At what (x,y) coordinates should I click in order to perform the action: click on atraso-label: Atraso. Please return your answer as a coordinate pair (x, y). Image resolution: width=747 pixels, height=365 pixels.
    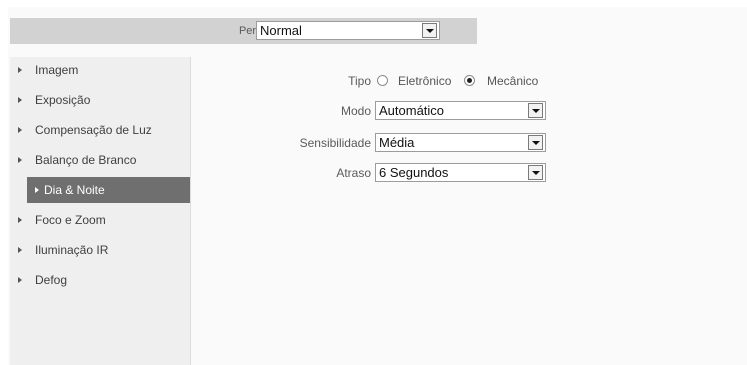
    Looking at the image, I should click on (353, 173).